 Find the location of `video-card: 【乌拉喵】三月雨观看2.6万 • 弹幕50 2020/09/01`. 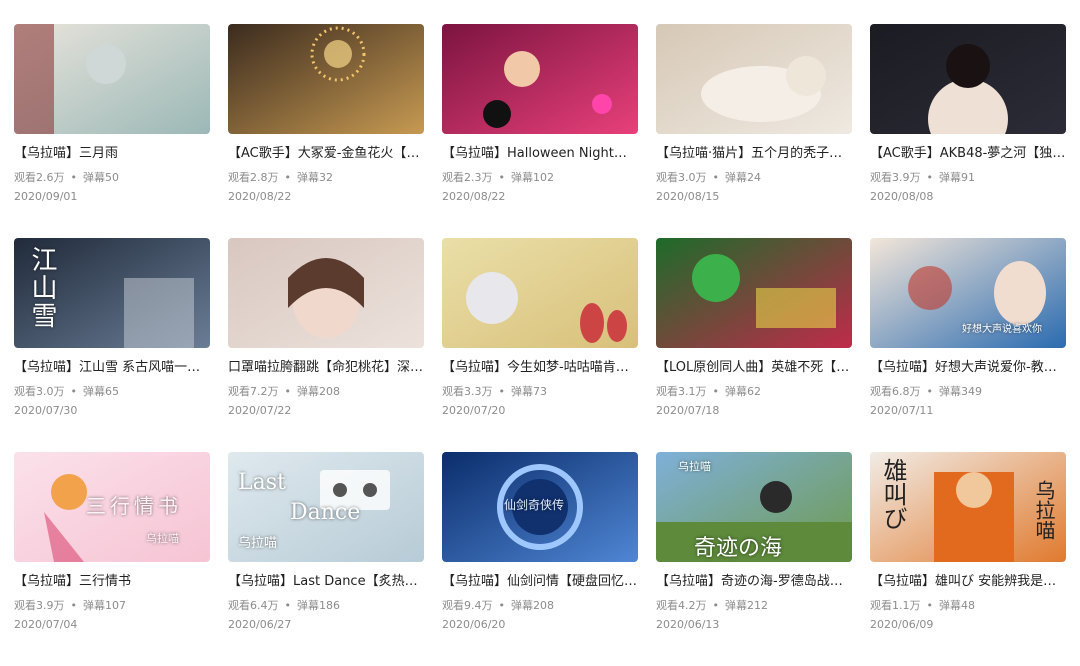

video-card: 【乌拉喵】三月雨观看2.6万 • 弹幕50 2020/09/01 is located at coordinates (112, 131).